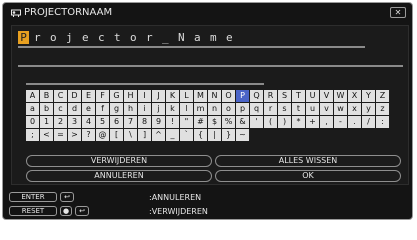  Describe the element at coordinates (298, 122) in the screenshot. I see `key: *` at that location.